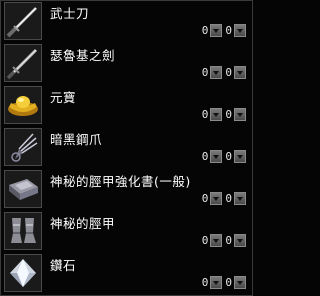  Describe the element at coordinates (83, 223) in the screenshot. I see `item-name: 神秘的脛甲` at that location.